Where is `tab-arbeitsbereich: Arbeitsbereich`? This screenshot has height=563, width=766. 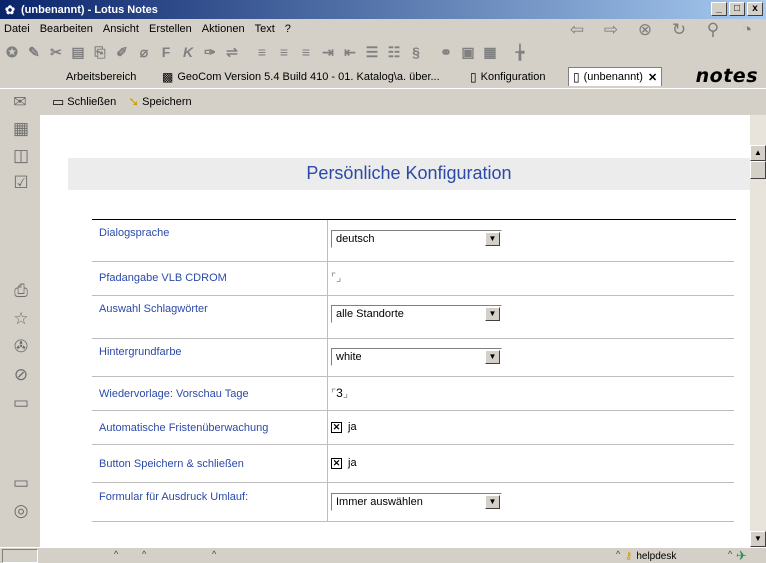 tab-arbeitsbereich: Arbeitsbereich is located at coordinates (101, 76).